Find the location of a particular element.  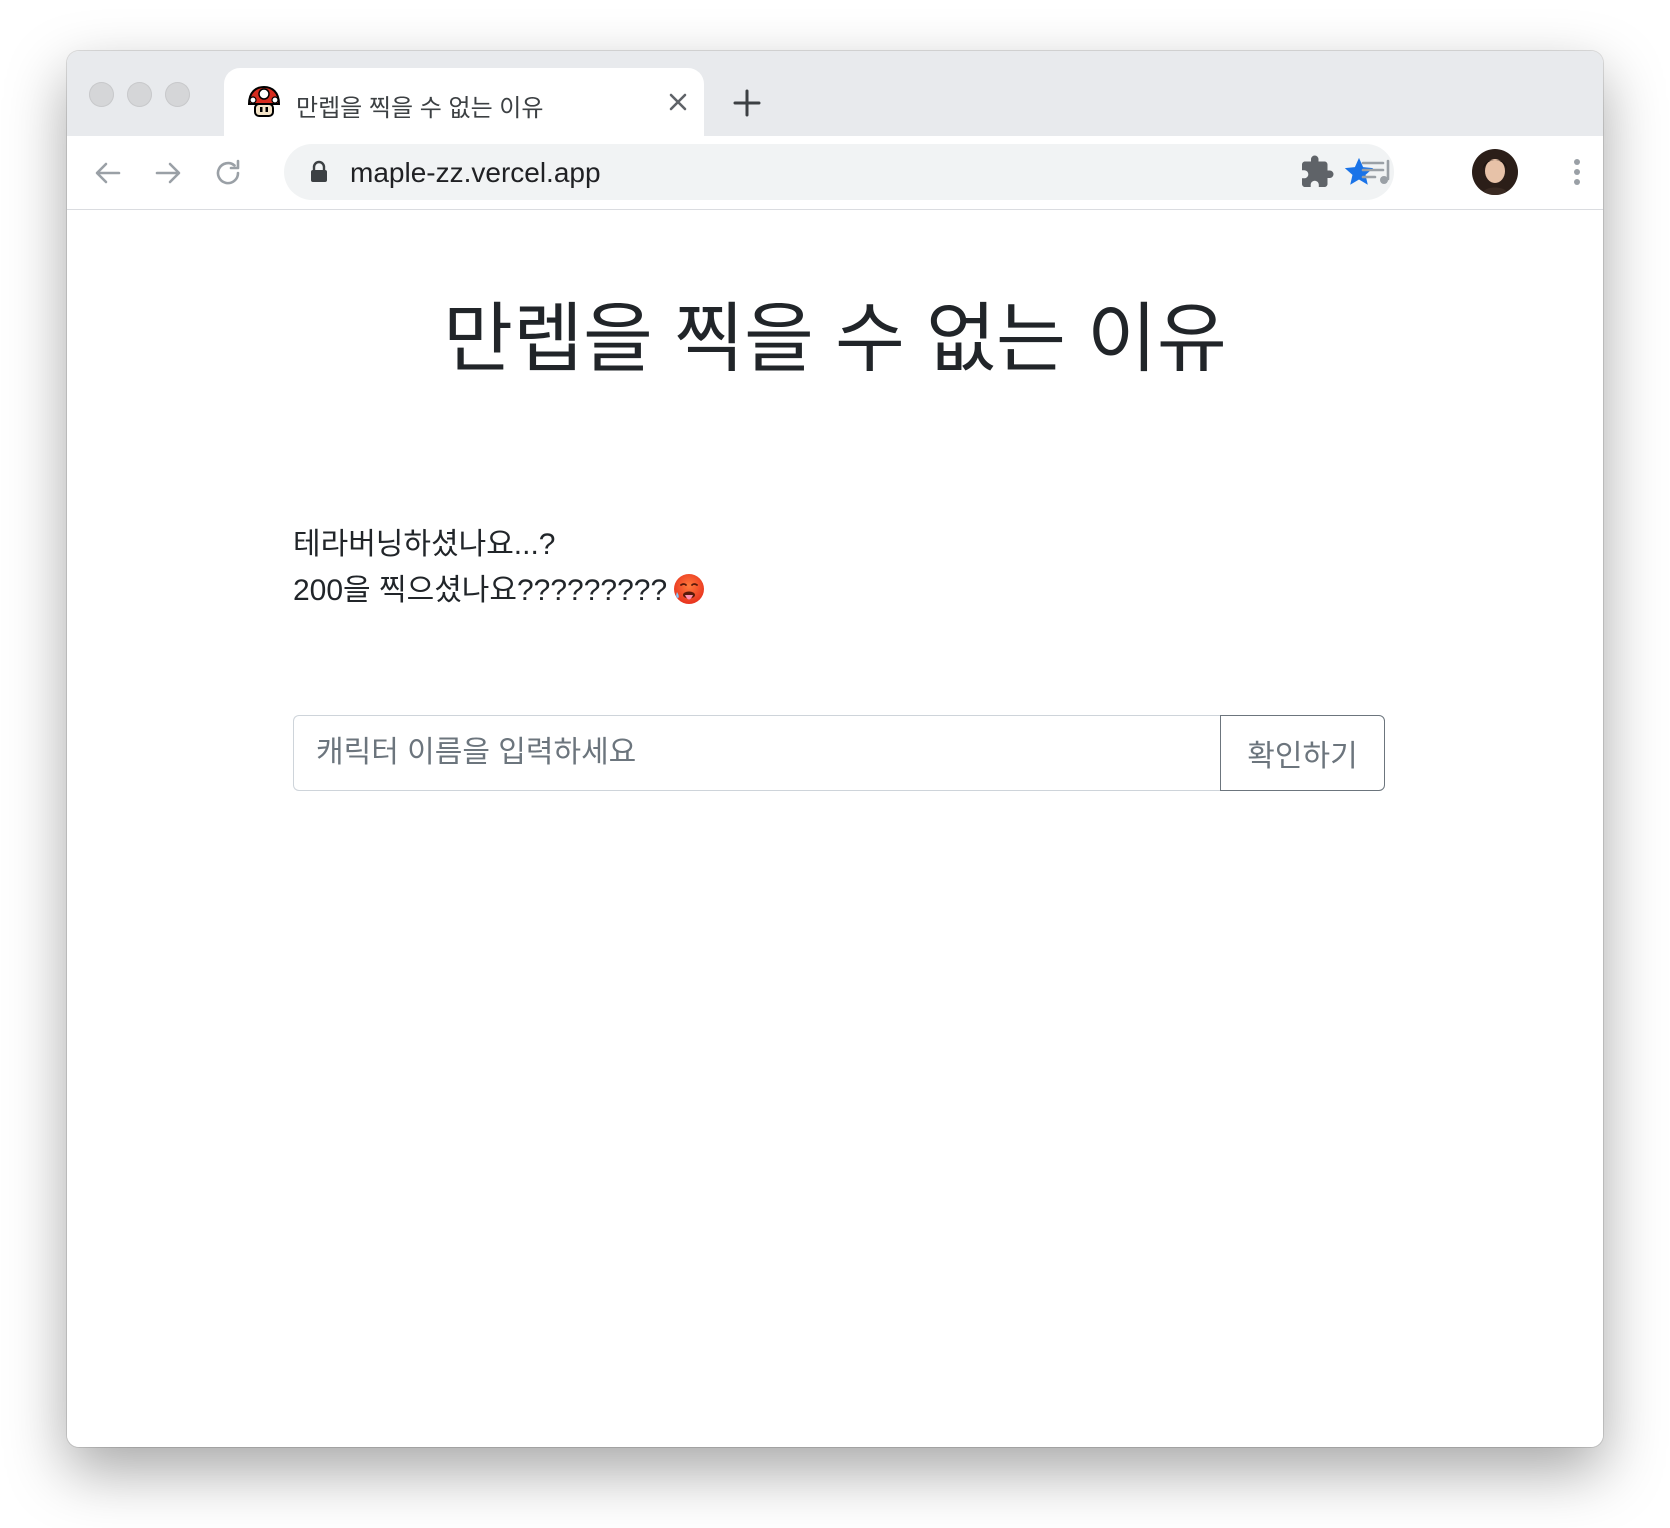

avatar-photo is located at coordinates (1495, 172).